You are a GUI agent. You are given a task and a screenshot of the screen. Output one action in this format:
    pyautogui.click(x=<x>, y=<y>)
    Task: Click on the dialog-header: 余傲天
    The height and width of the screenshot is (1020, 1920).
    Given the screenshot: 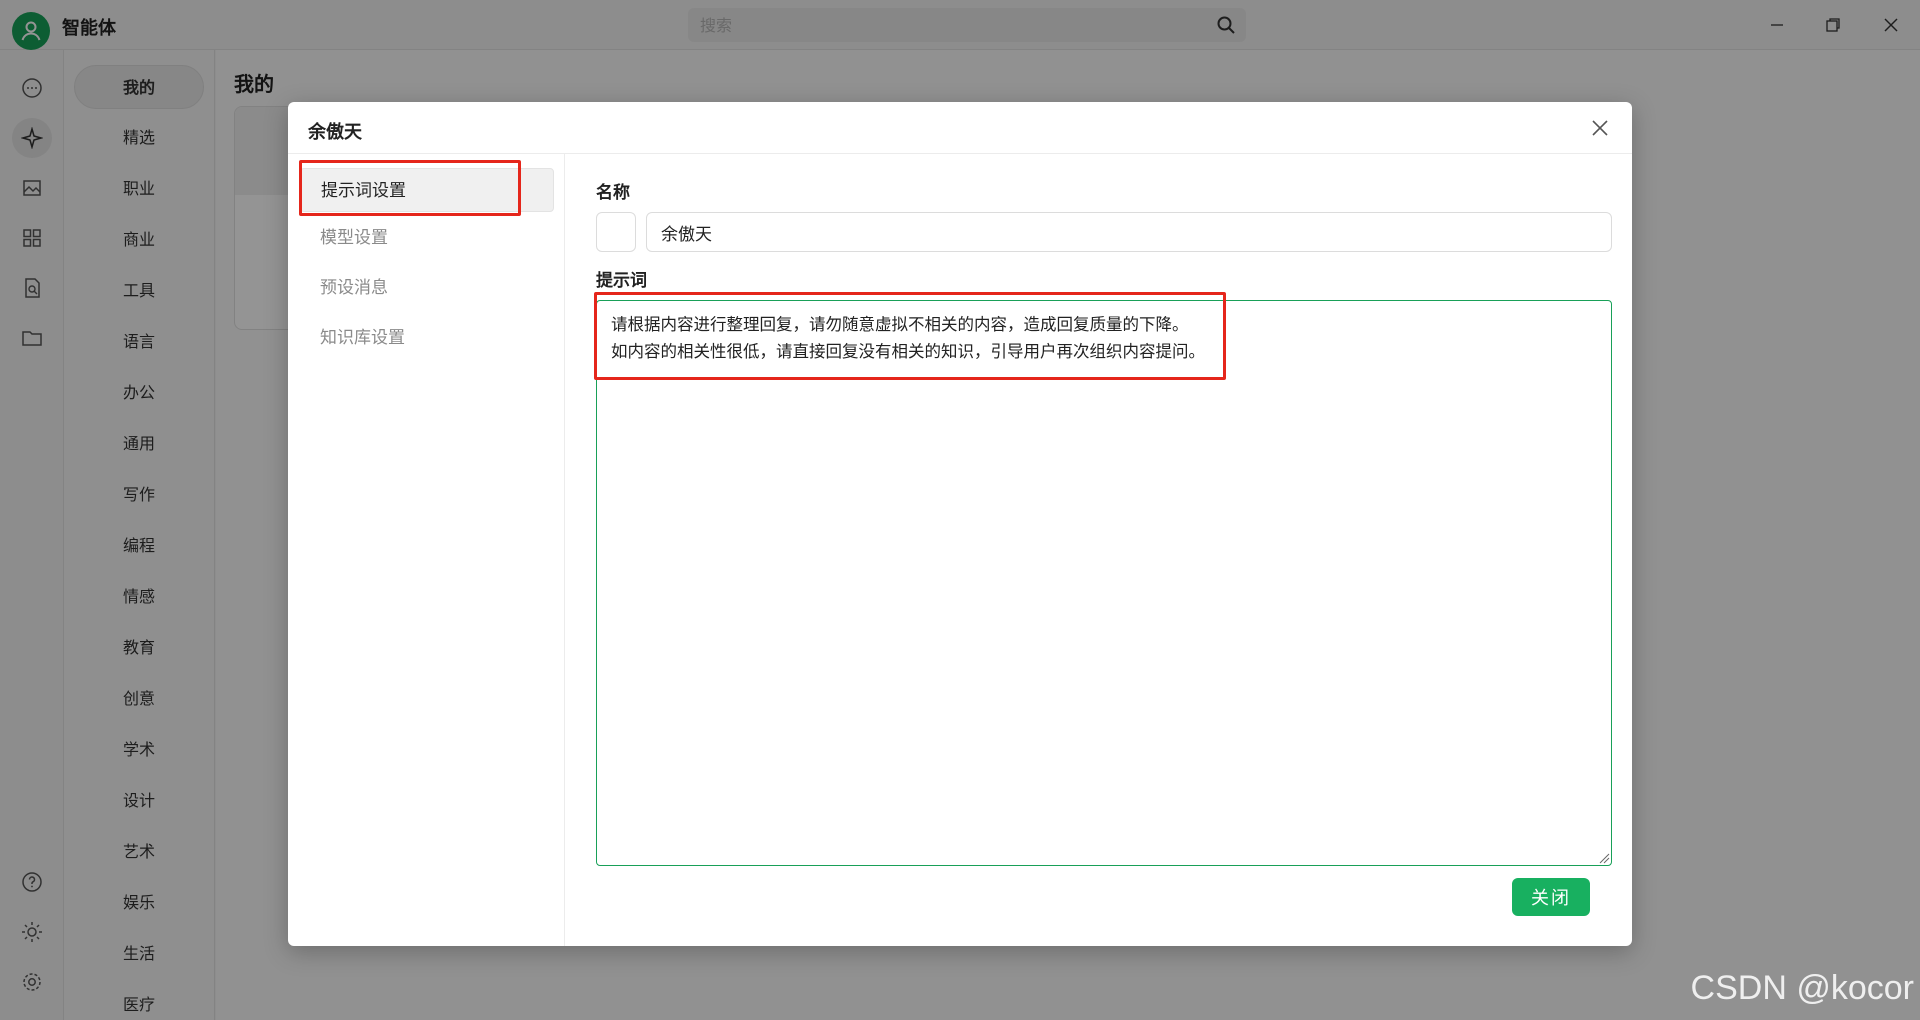 What is the action you would take?
    pyautogui.click(x=960, y=128)
    